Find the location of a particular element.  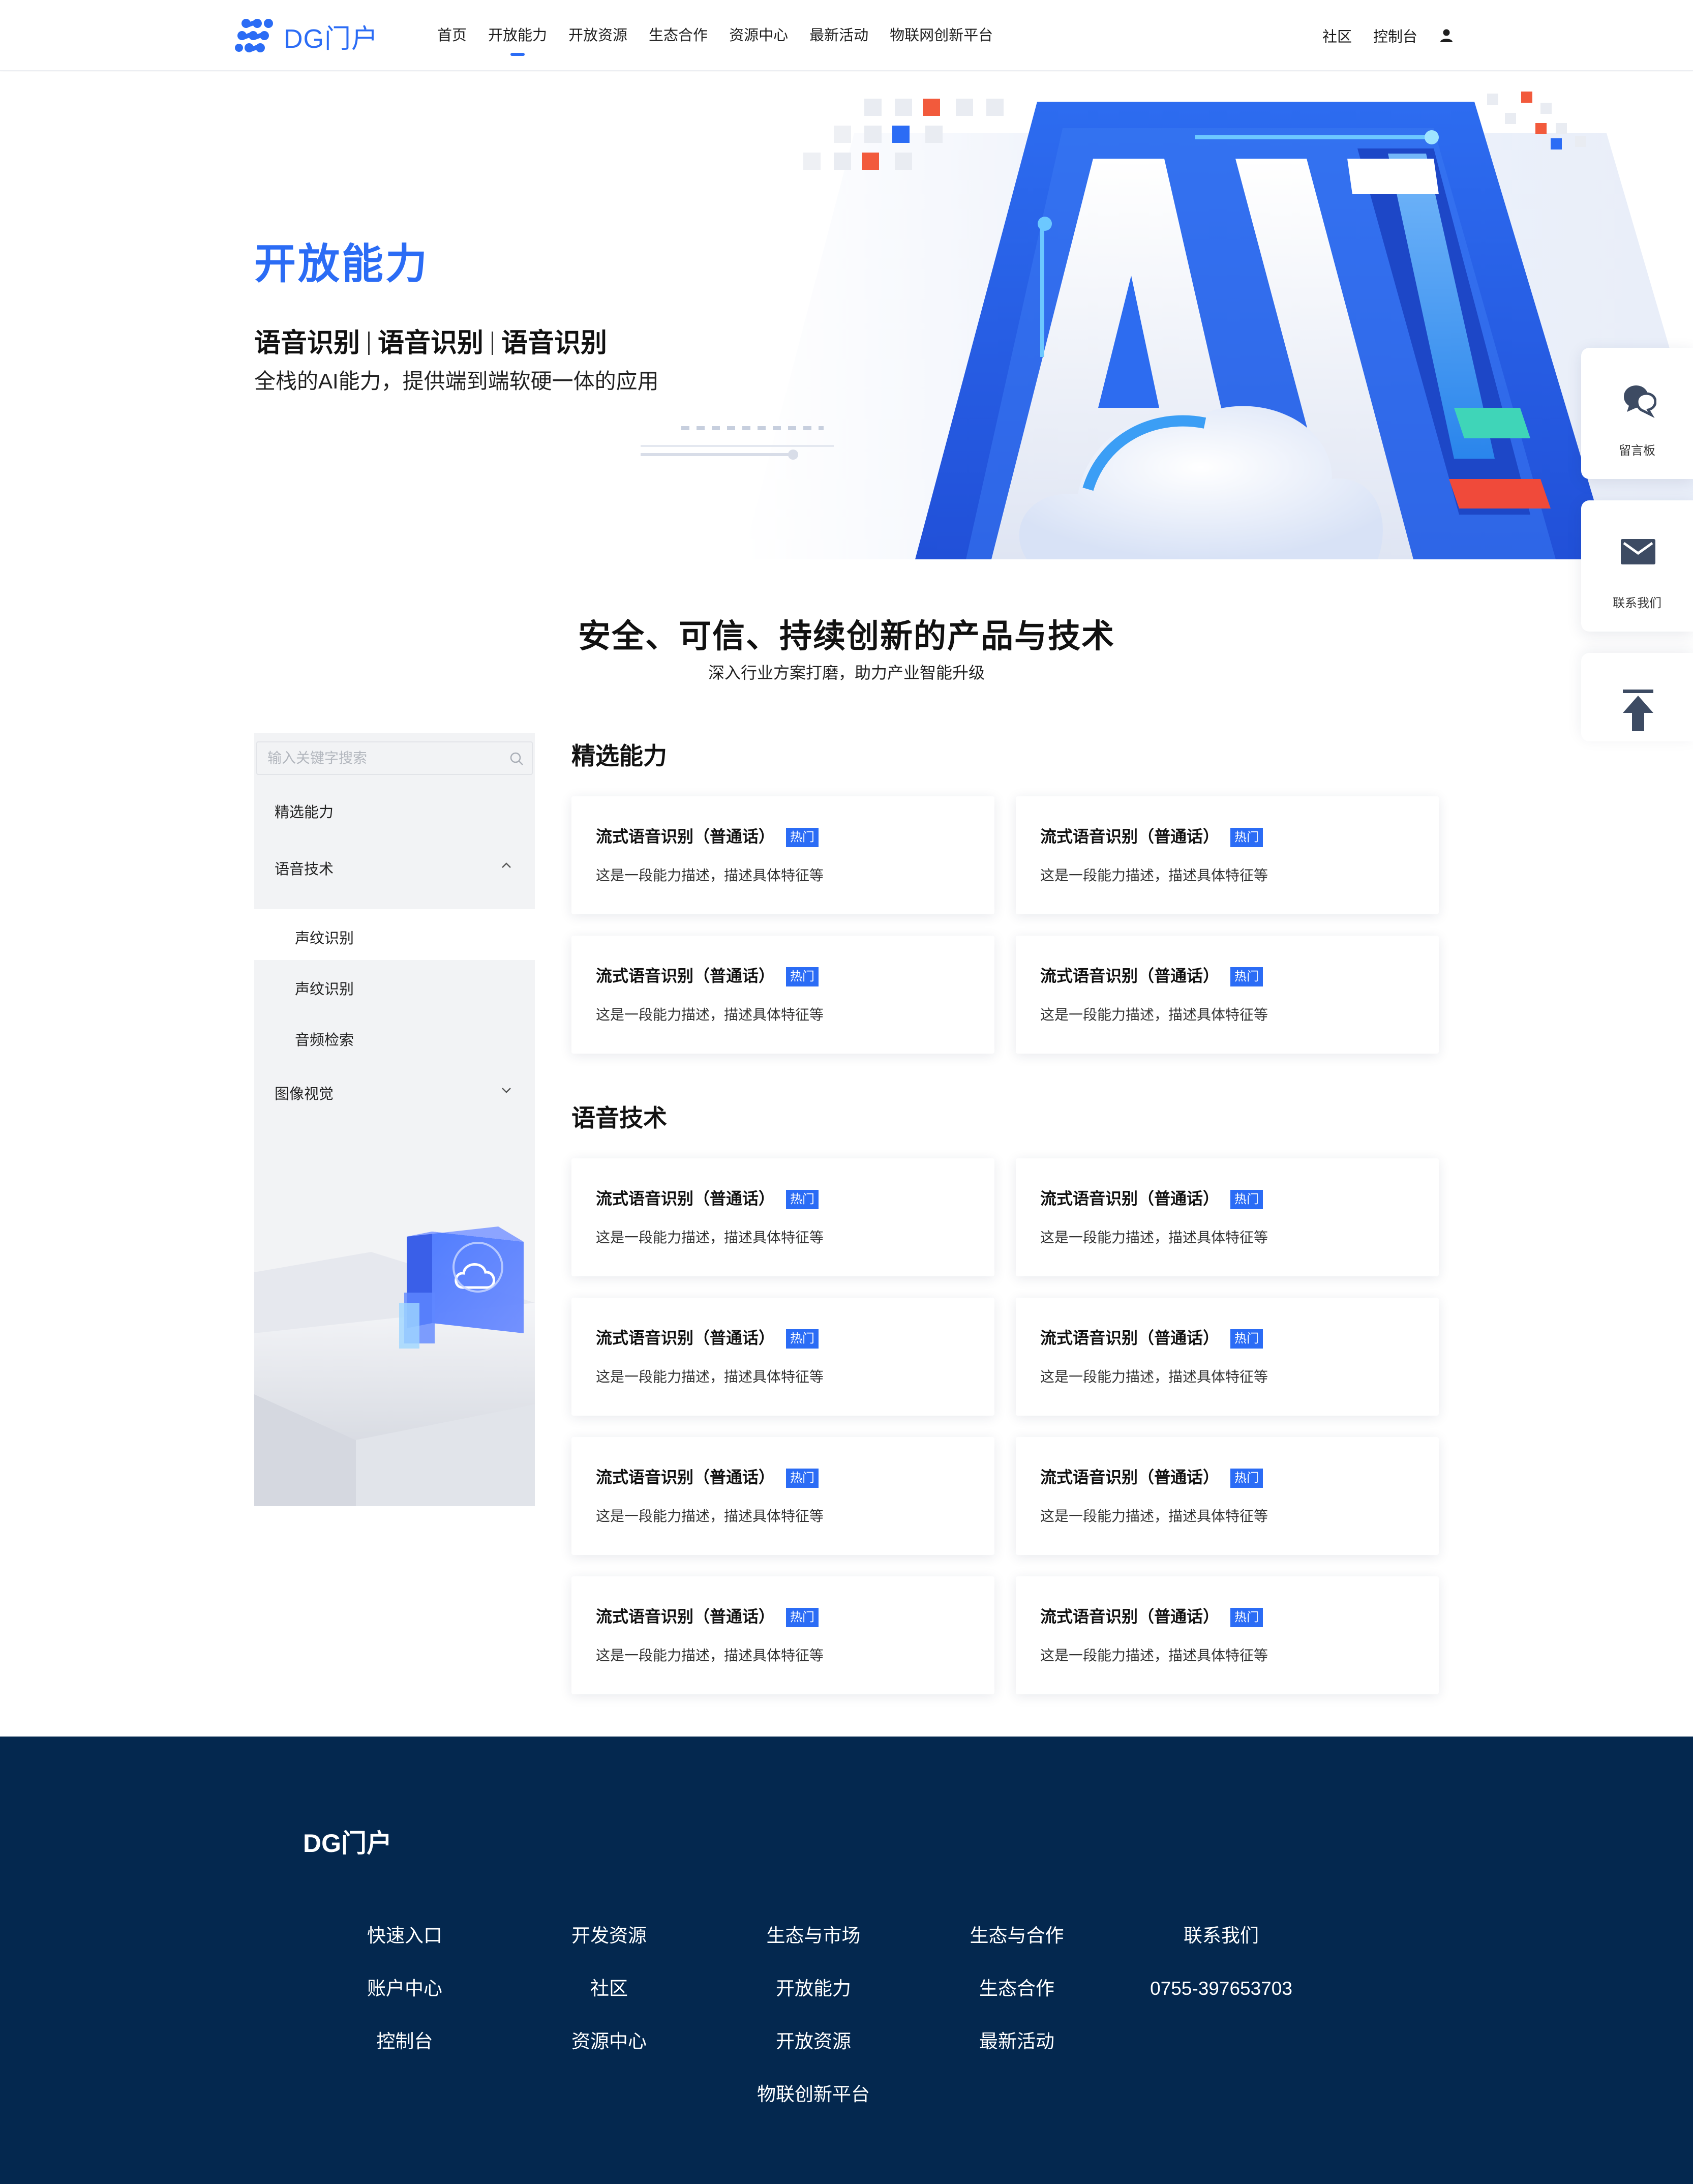

footer-link: 开放能力 is located at coordinates (813, 1988).